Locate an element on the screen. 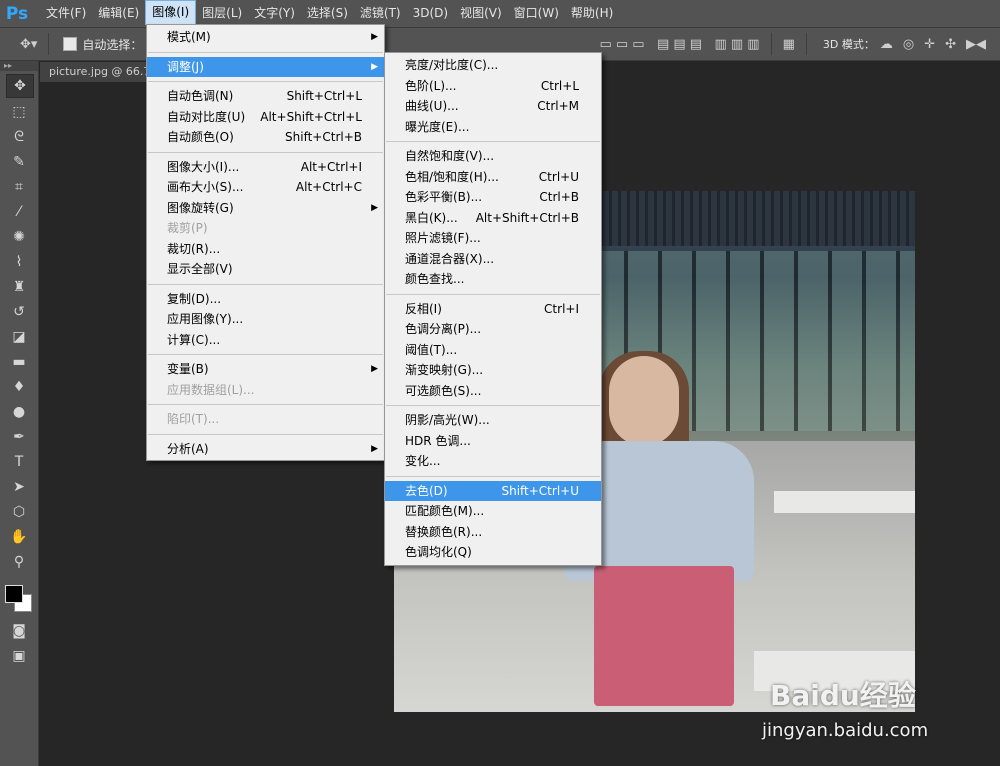  color-swatches is located at coordinates (19, 597).